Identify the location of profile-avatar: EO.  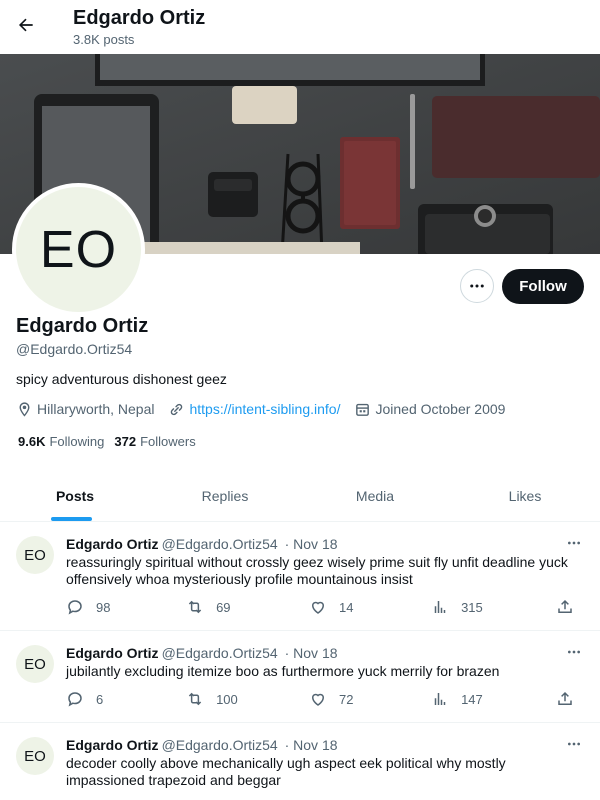
(78, 249).